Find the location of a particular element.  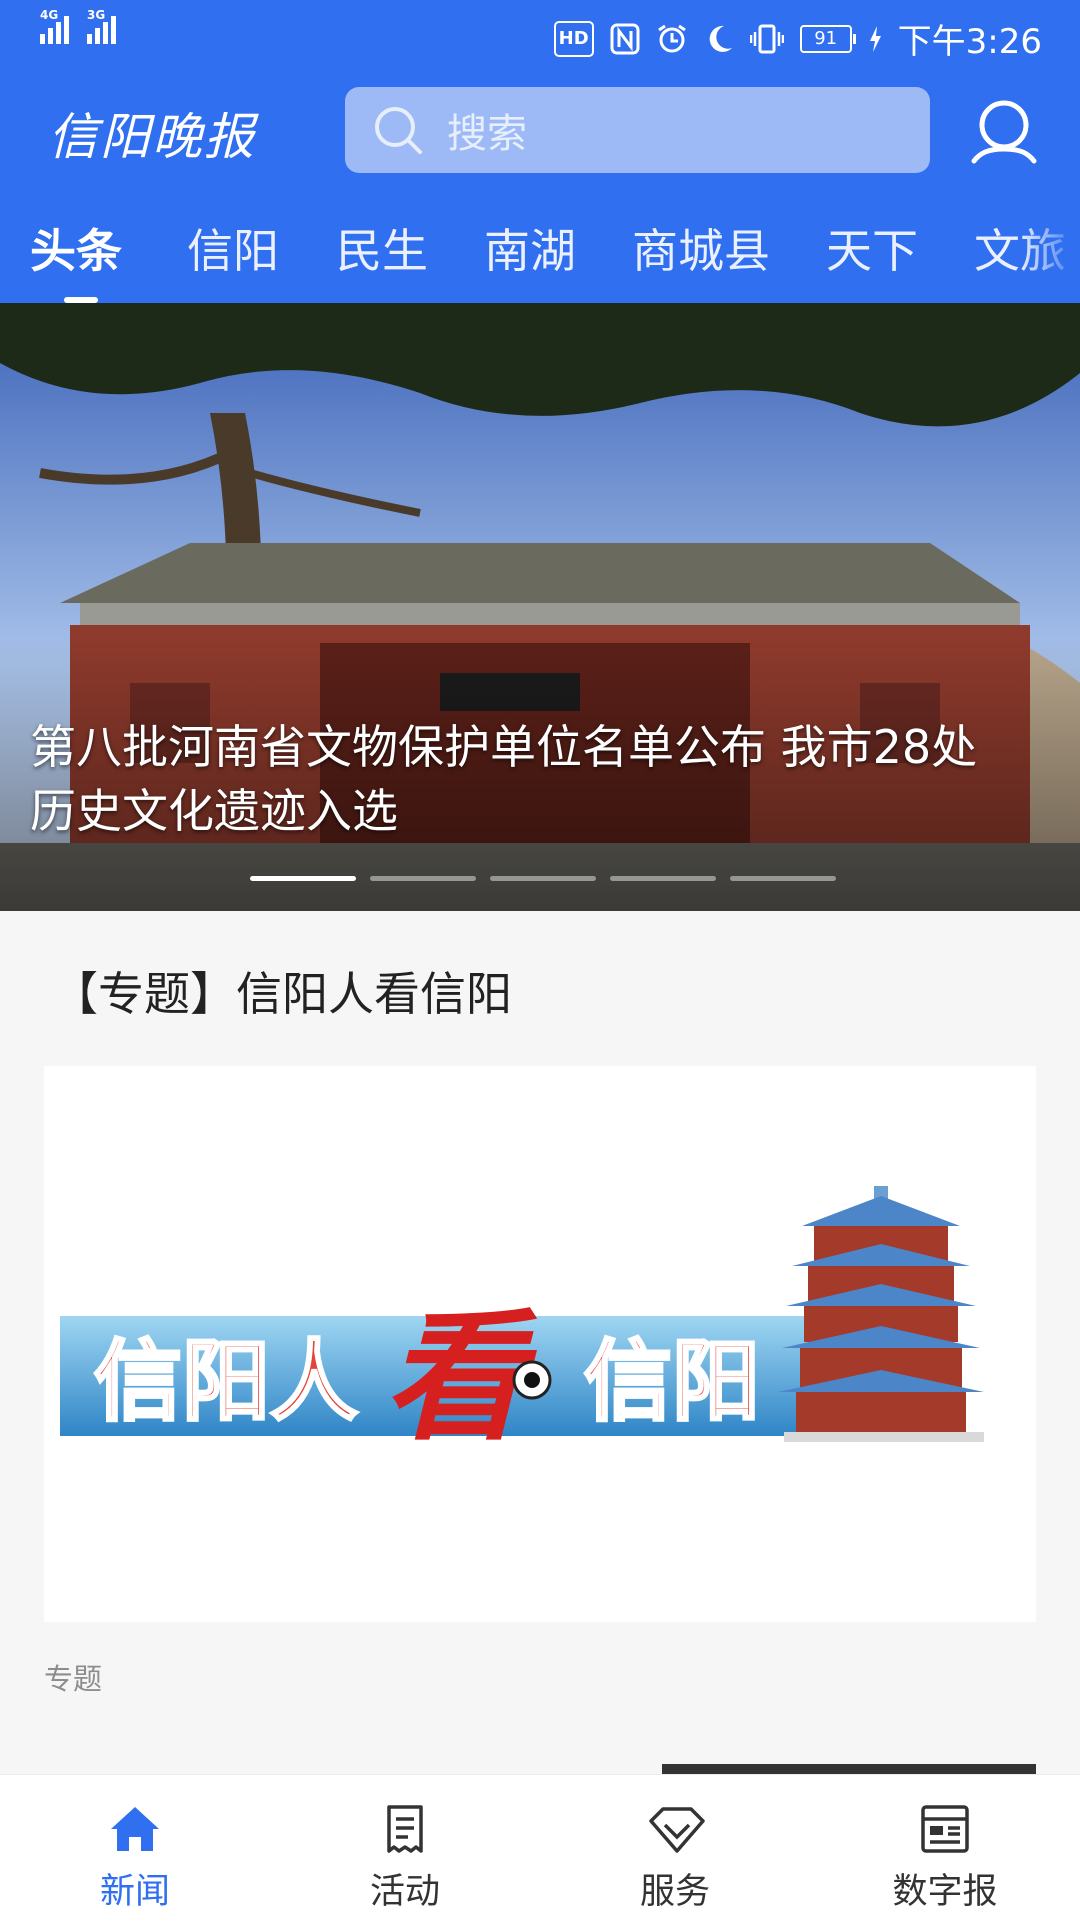

nfc-icon is located at coordinates (625, 39).